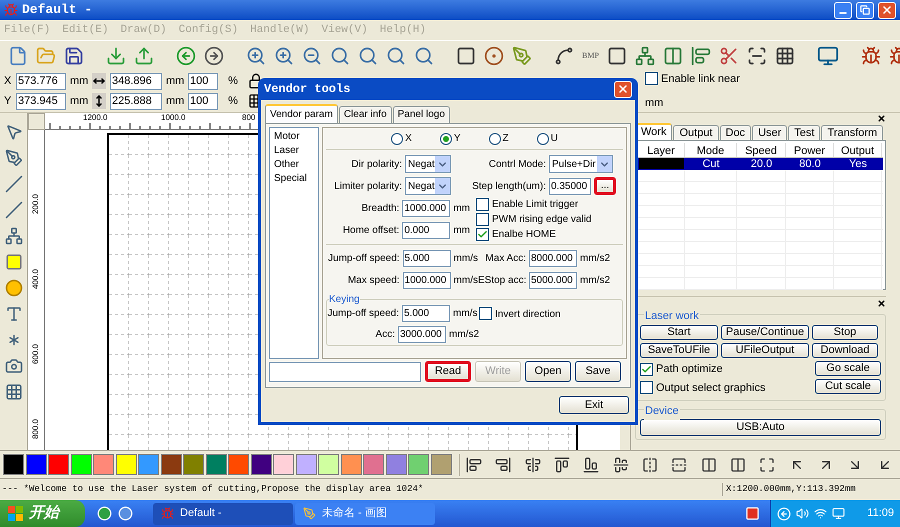  Describe the element at coordinates (752, 513) in the screenshot. I see `tray-app-icon` at that location.